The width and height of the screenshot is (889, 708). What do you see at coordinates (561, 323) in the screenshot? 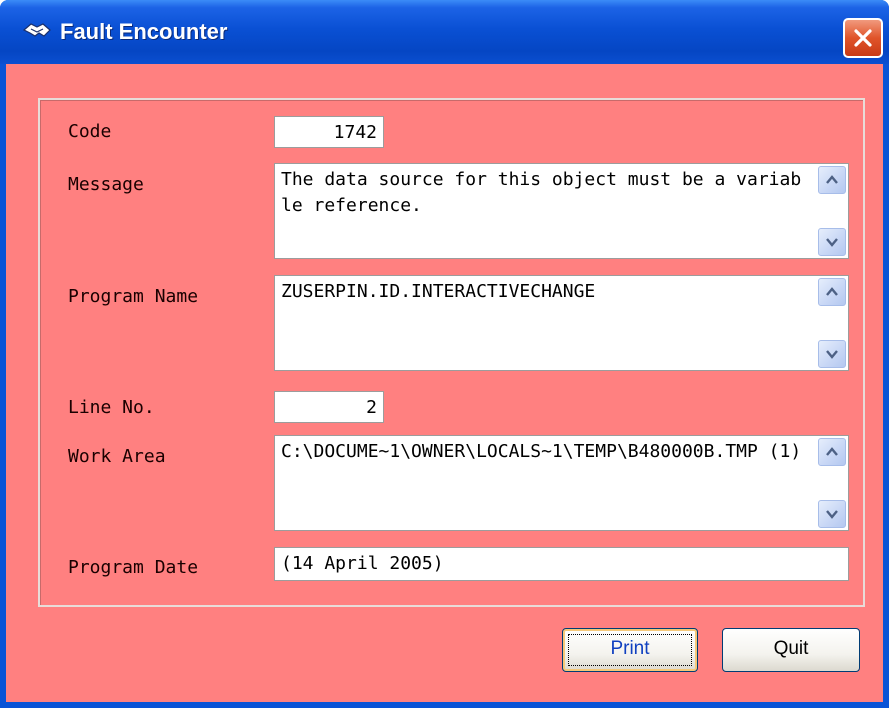
I see `program-name-field: ZUSERPIN.ID.INTERACTIVECHANGE` at bounding box center [561, 323].